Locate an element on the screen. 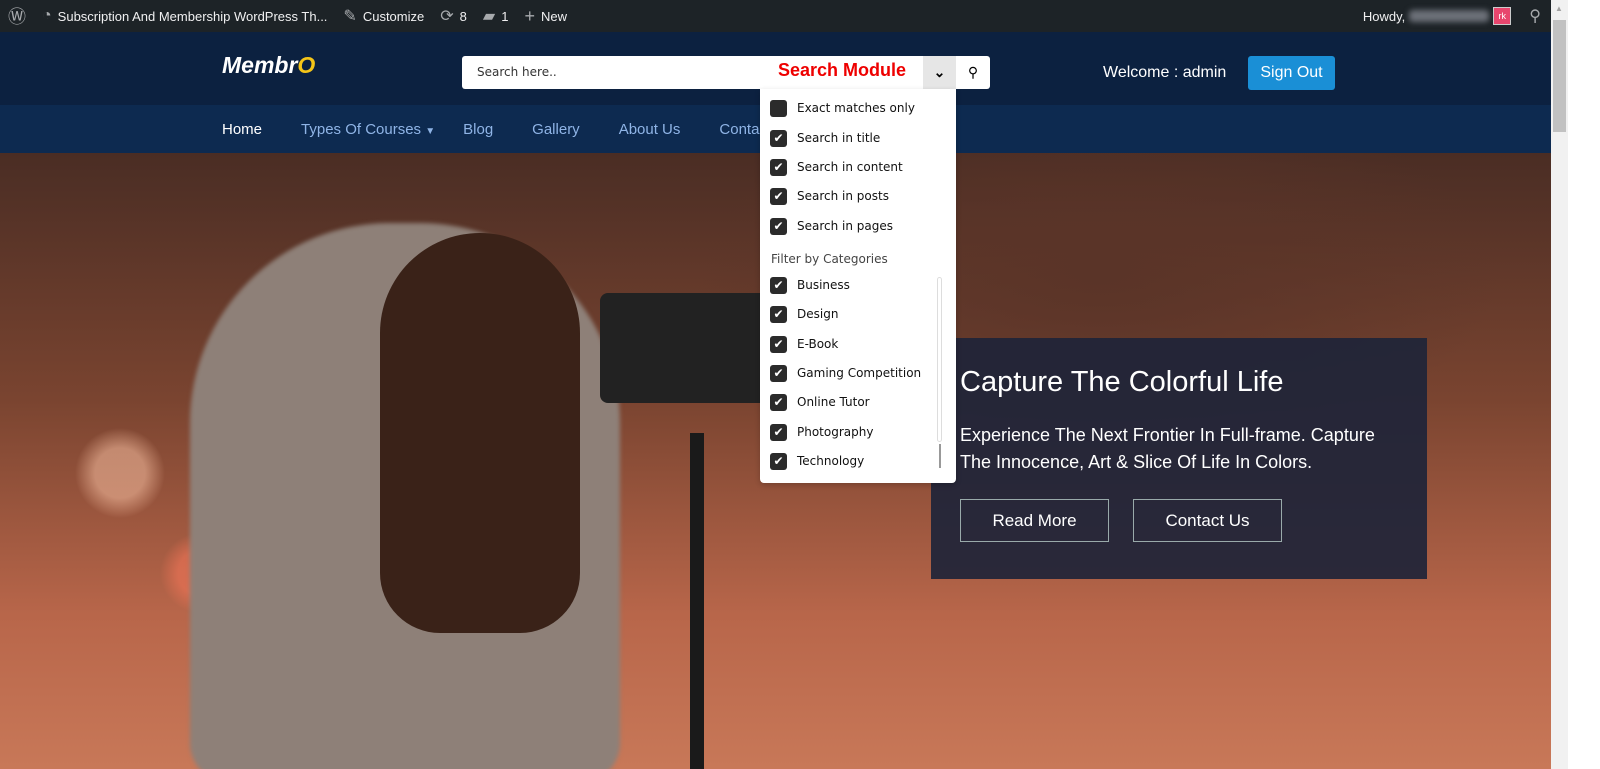 The width and height of the screenshot is (1600, 769). option-label: Technology is located at coordinates (831, 461).